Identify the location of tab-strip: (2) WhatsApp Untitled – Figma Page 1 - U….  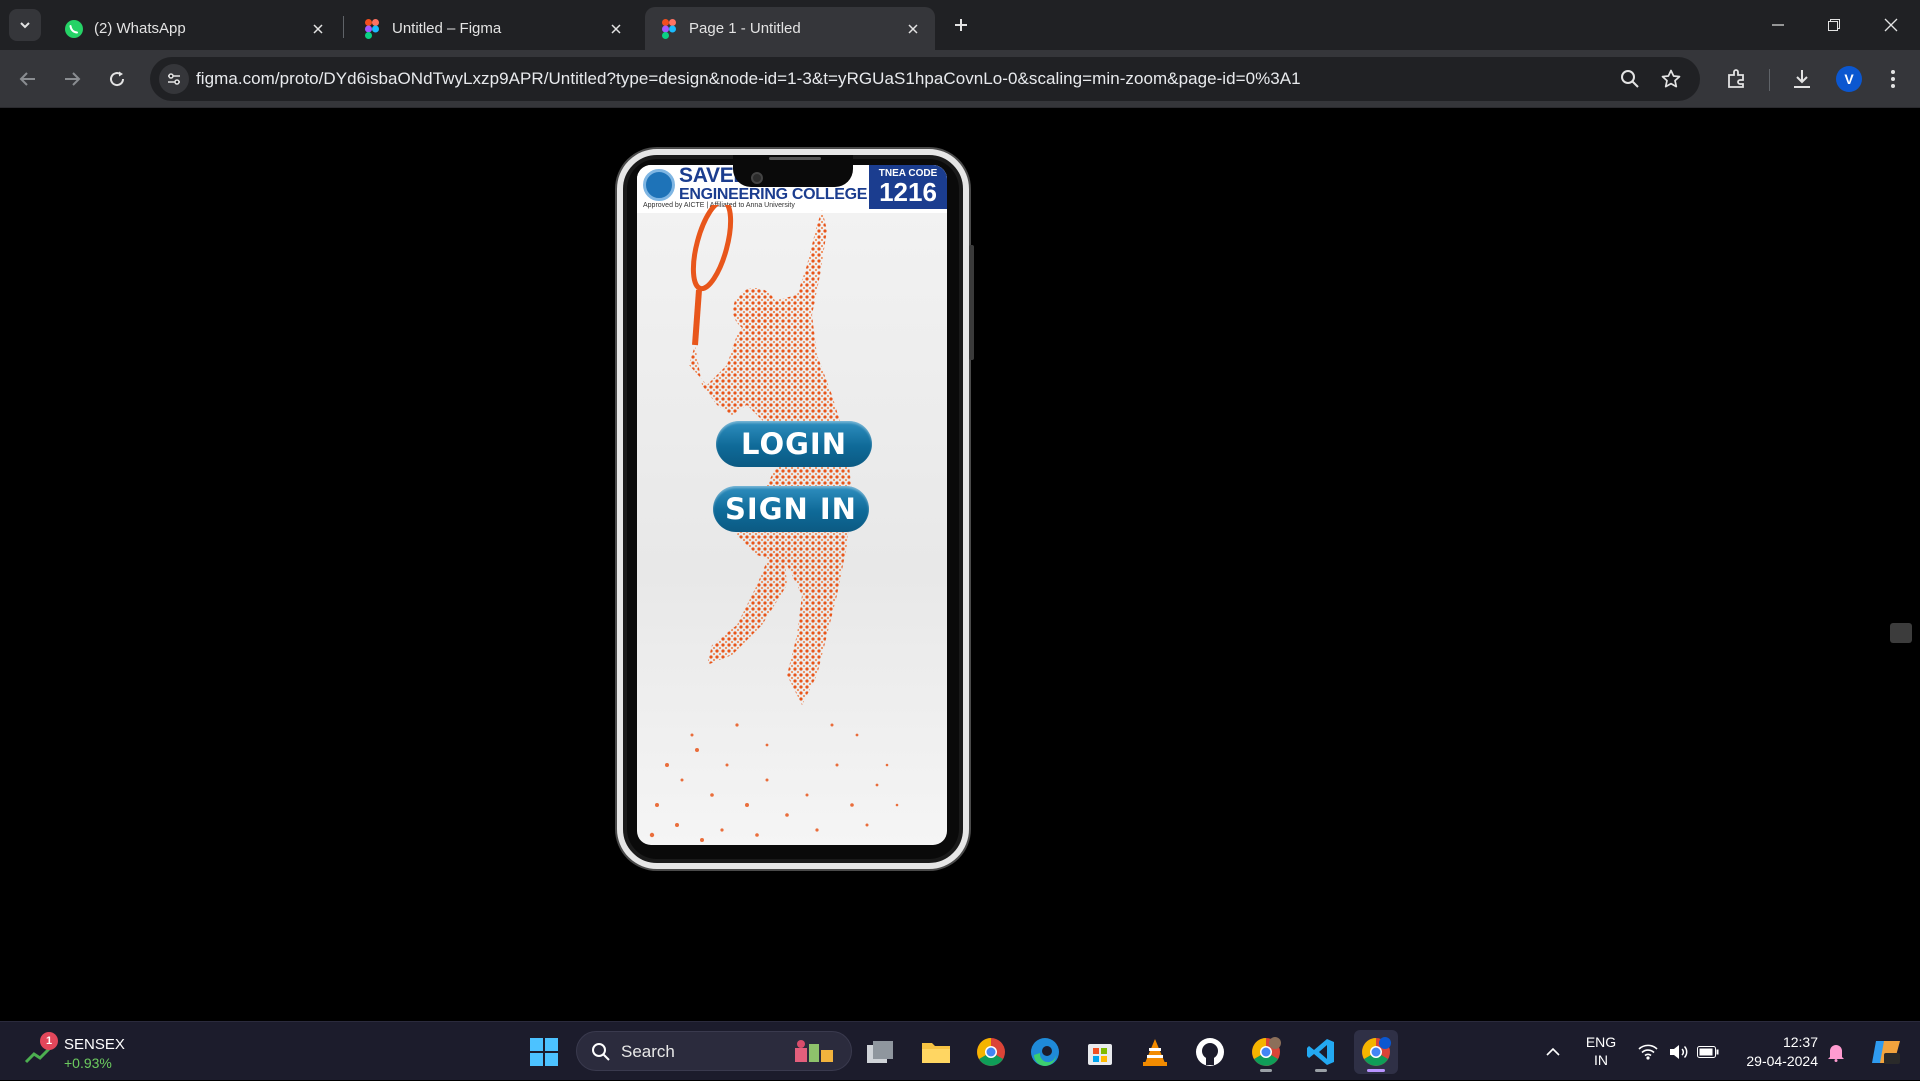
(960, 25).